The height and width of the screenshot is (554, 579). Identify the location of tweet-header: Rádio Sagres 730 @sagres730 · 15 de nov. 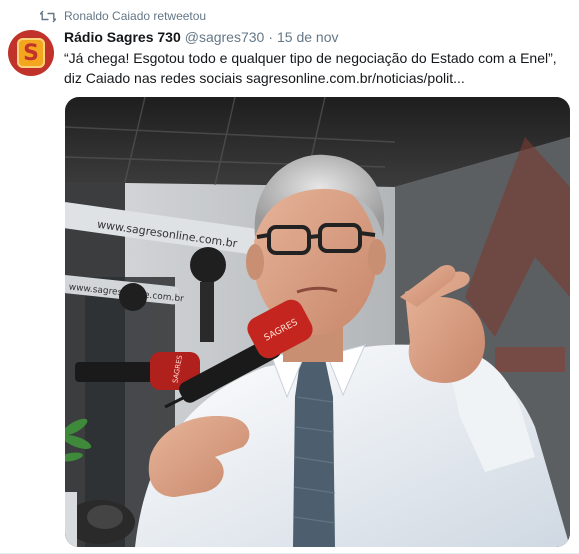
(201, 37).